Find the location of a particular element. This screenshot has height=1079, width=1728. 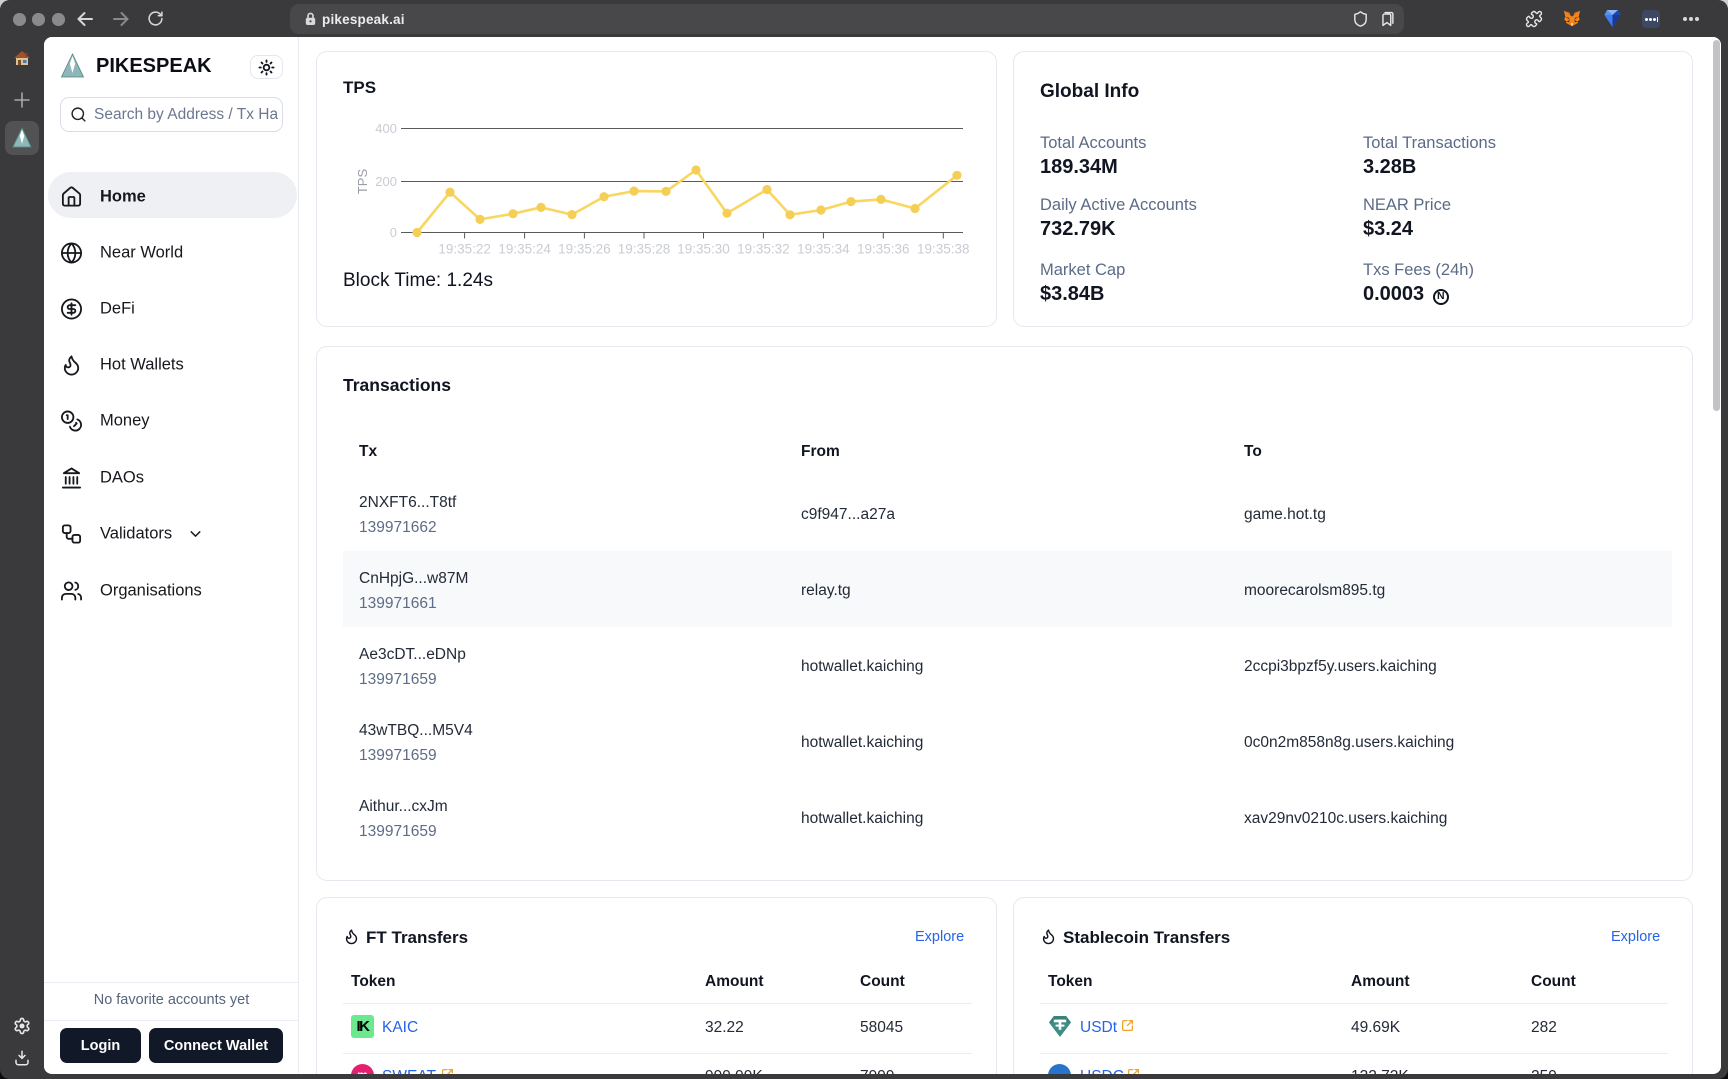

svg-text: 19:35:32 is located at coordinates (763, 249).